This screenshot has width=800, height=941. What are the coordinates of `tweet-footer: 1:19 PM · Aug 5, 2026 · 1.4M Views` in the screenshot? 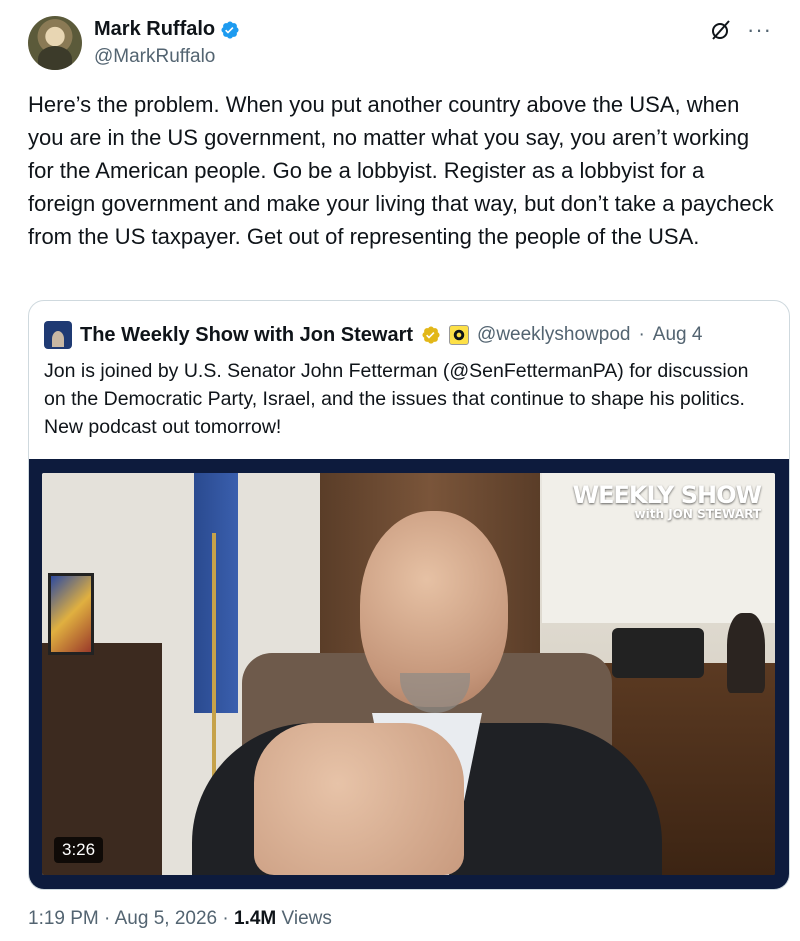 It's located at (180, 919).